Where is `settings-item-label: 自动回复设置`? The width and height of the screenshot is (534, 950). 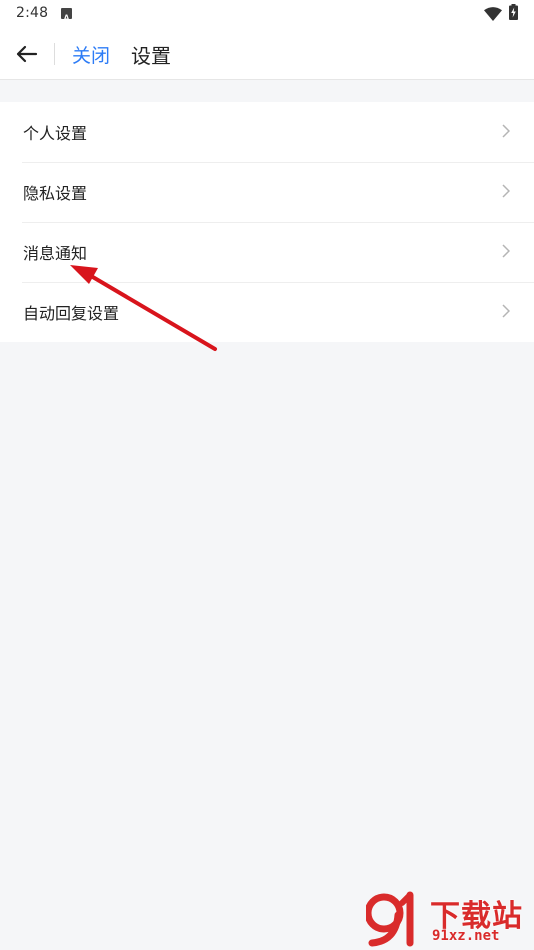 settings-item-label: 自动回复设置 is located at coordinates (71, 313).